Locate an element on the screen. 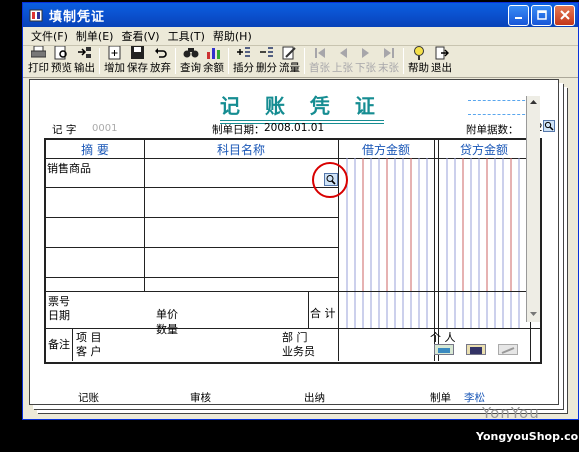 This screenshot has width=579, height=452. balance-button: 余额 is located at coordinates (213, 60).